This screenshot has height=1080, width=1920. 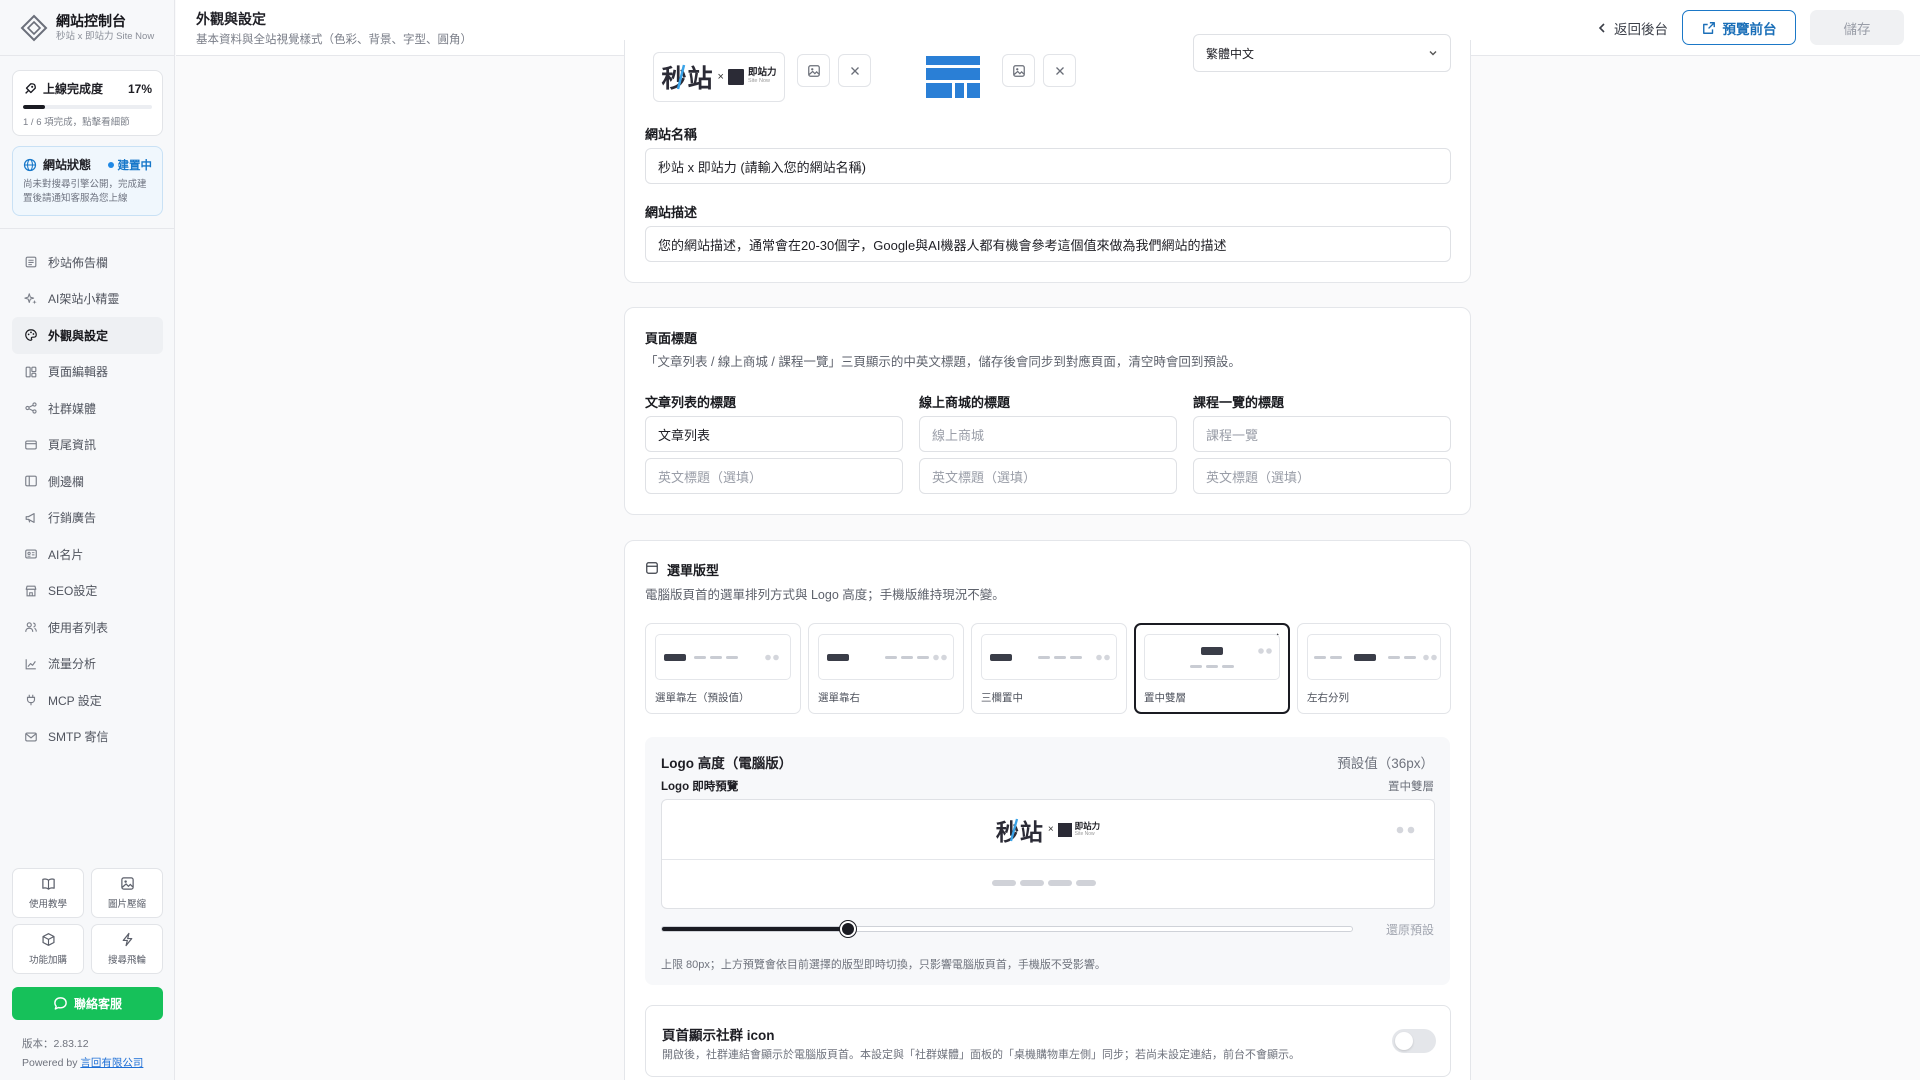 What do you see at coordinates (1019, 832) in the screenshot?
I see `preview-logo-text-main: 秒站` at bounding box center [1019, 832].